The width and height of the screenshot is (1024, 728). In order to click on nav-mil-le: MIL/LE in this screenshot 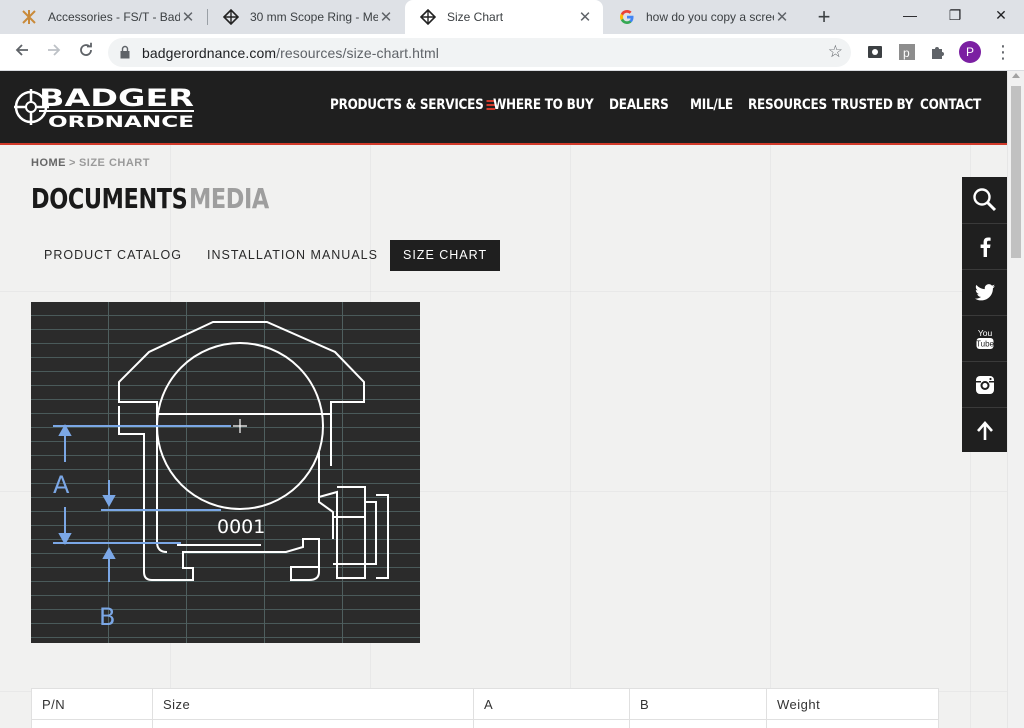, I will do `click(711, 105)`.